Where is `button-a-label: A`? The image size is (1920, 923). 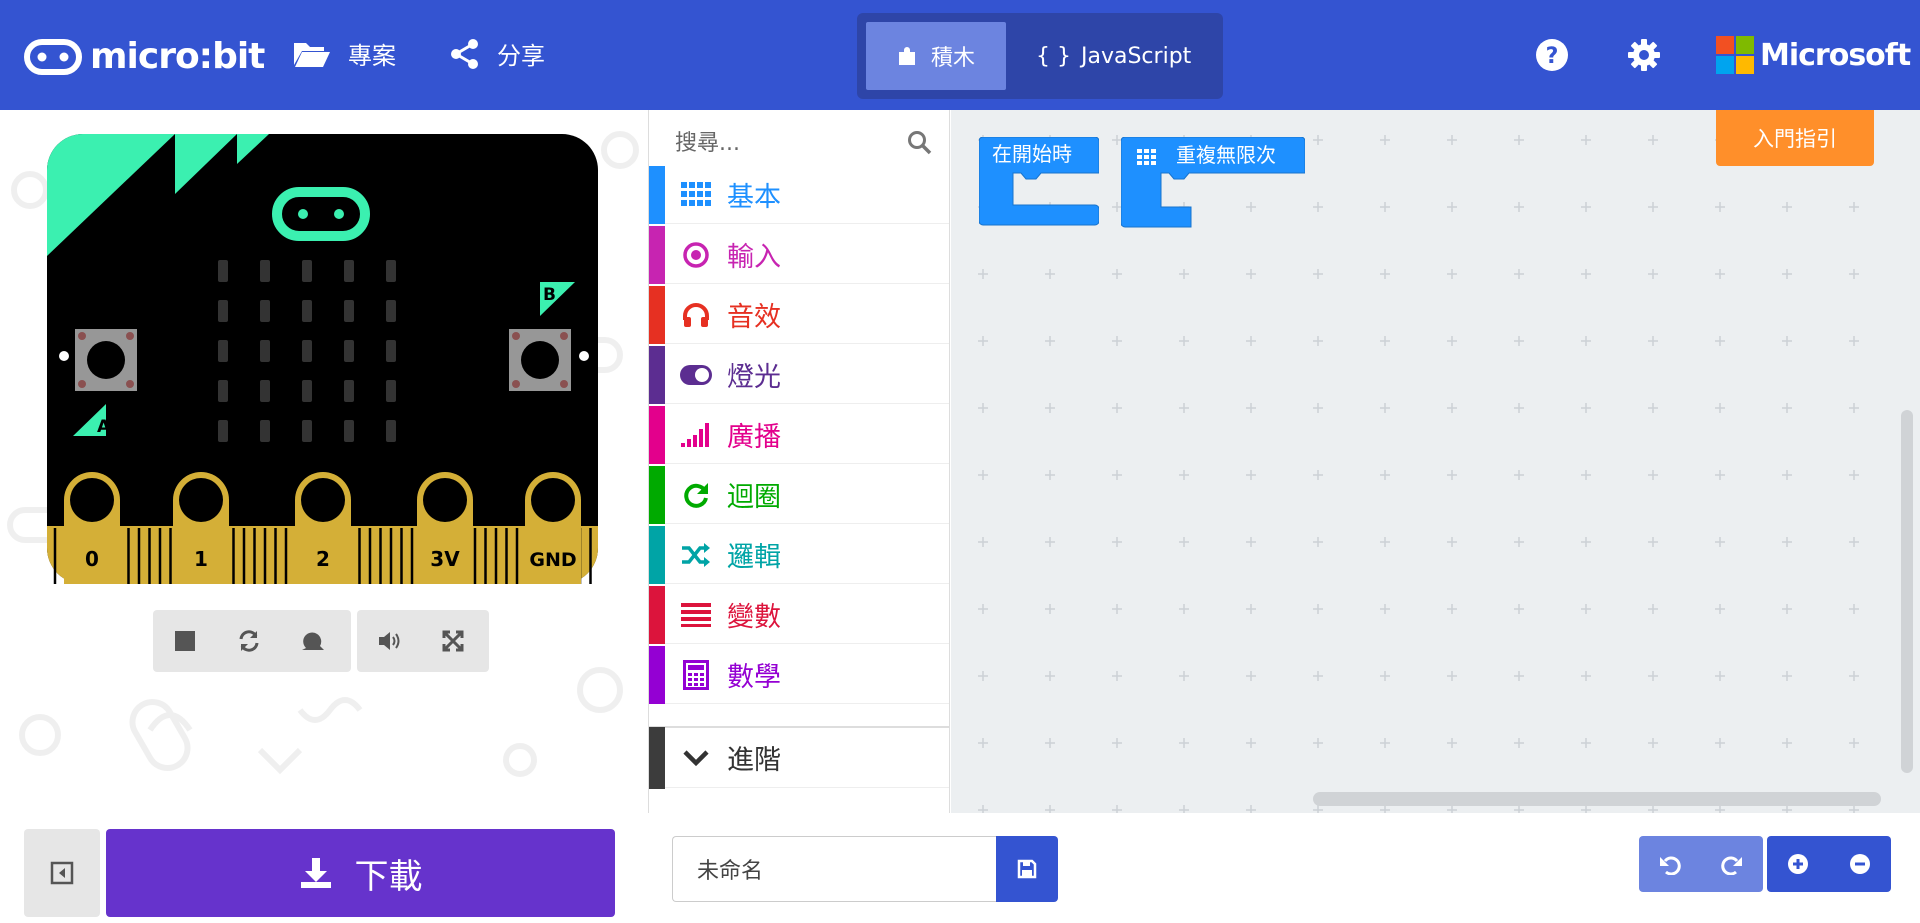 button-a-label: A is located at coordinates (104, 427).